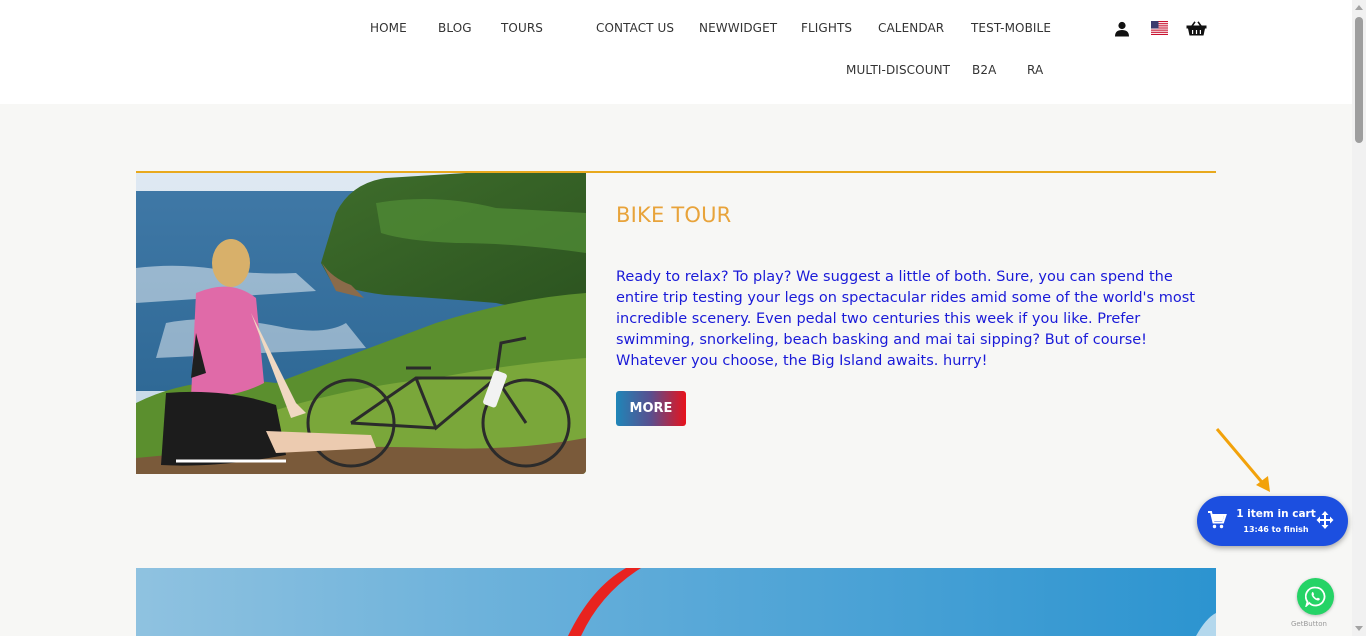 Image resolution: width=1366 pixels, height=636 pixels. What do you see at coordinates (898, 70) in the screenshot?
I see `nav-multi-discount: MULTI-DISCOUNT` at bounding box center [898, 70].